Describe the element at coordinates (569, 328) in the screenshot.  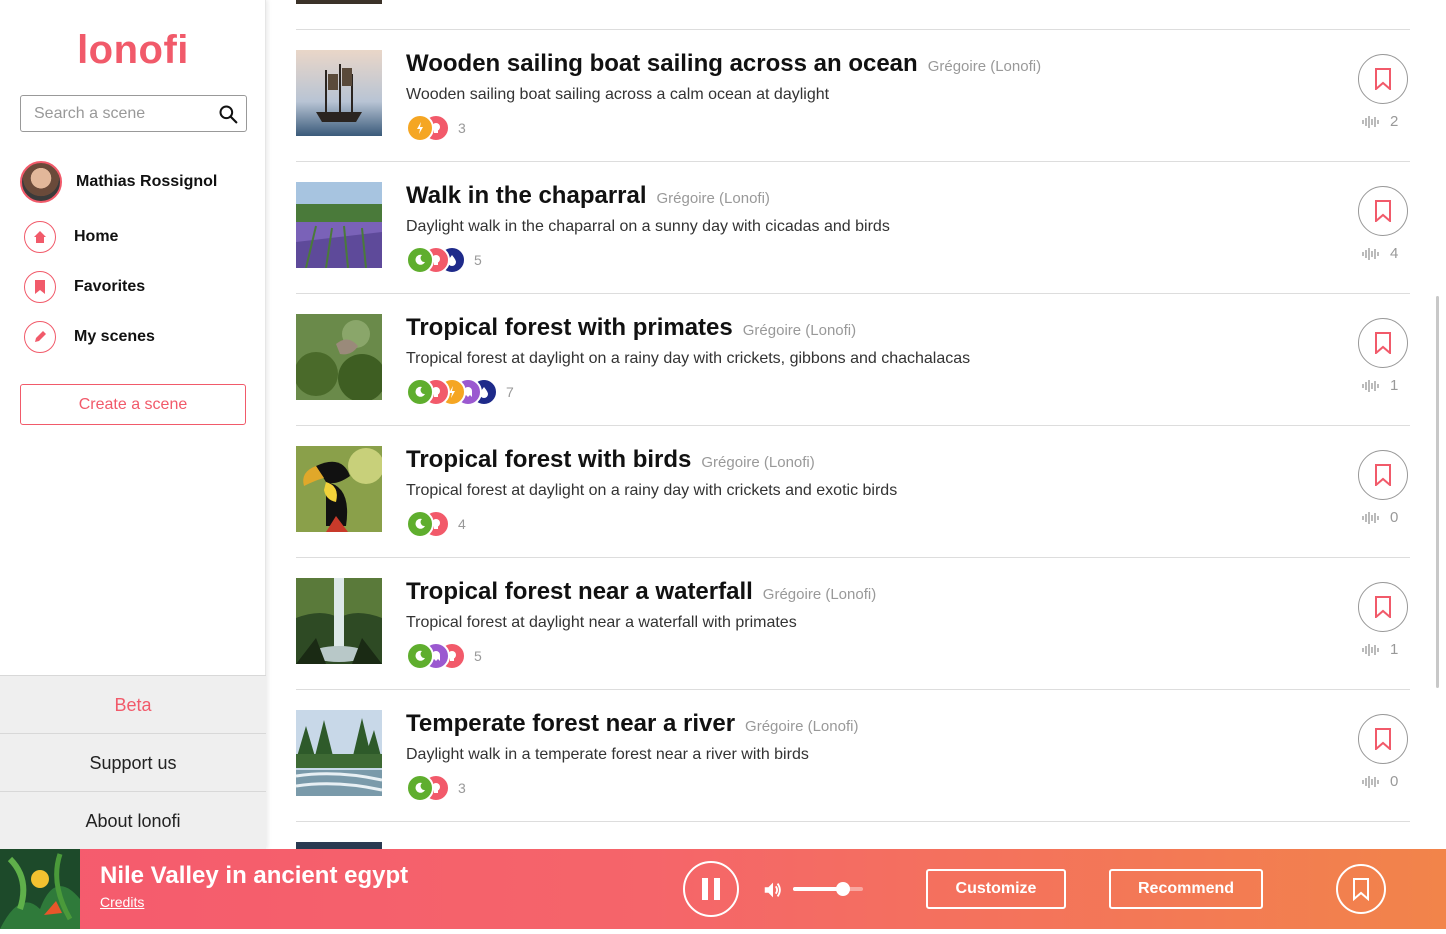
I see `scene-title: Tropical forest with primates` at that location.